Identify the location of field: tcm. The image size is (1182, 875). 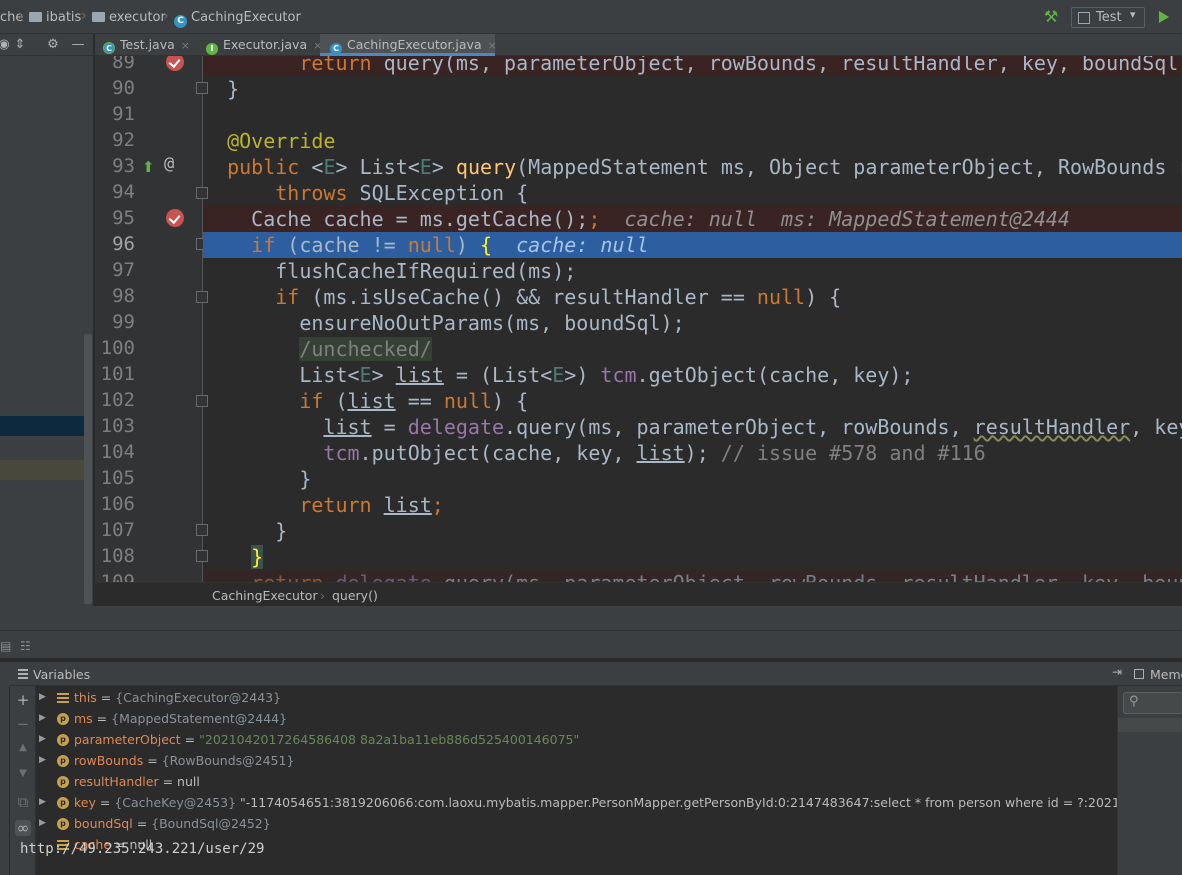
(341, 453).